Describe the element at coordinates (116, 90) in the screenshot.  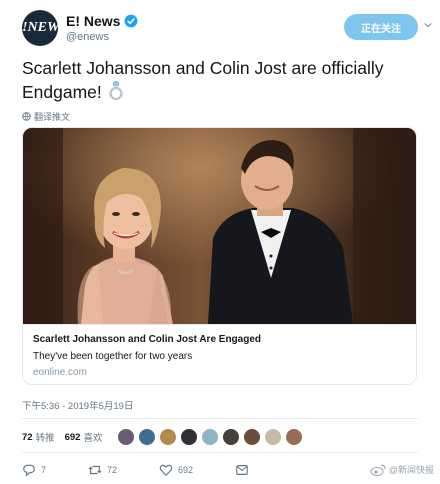
I see `ring-emoji-icon` at that location.